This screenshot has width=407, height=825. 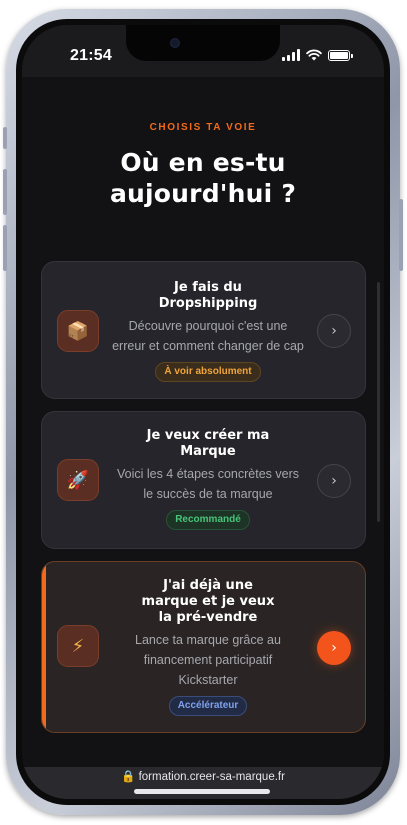 I want to click on status-badge: À voir absolument, so click(x=208, y=372).